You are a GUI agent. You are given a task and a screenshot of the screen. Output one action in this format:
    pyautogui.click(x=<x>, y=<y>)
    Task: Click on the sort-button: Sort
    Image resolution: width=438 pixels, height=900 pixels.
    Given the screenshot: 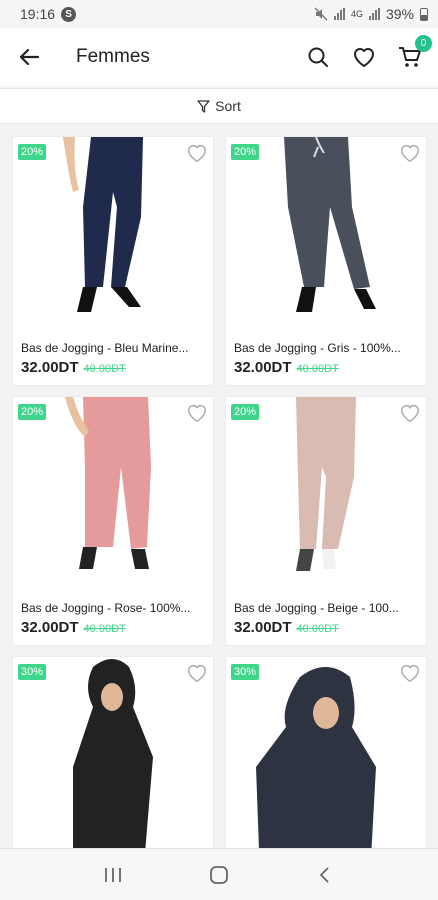 What is the action you would take?
    pyautogui.click(x=219, y=106)
    